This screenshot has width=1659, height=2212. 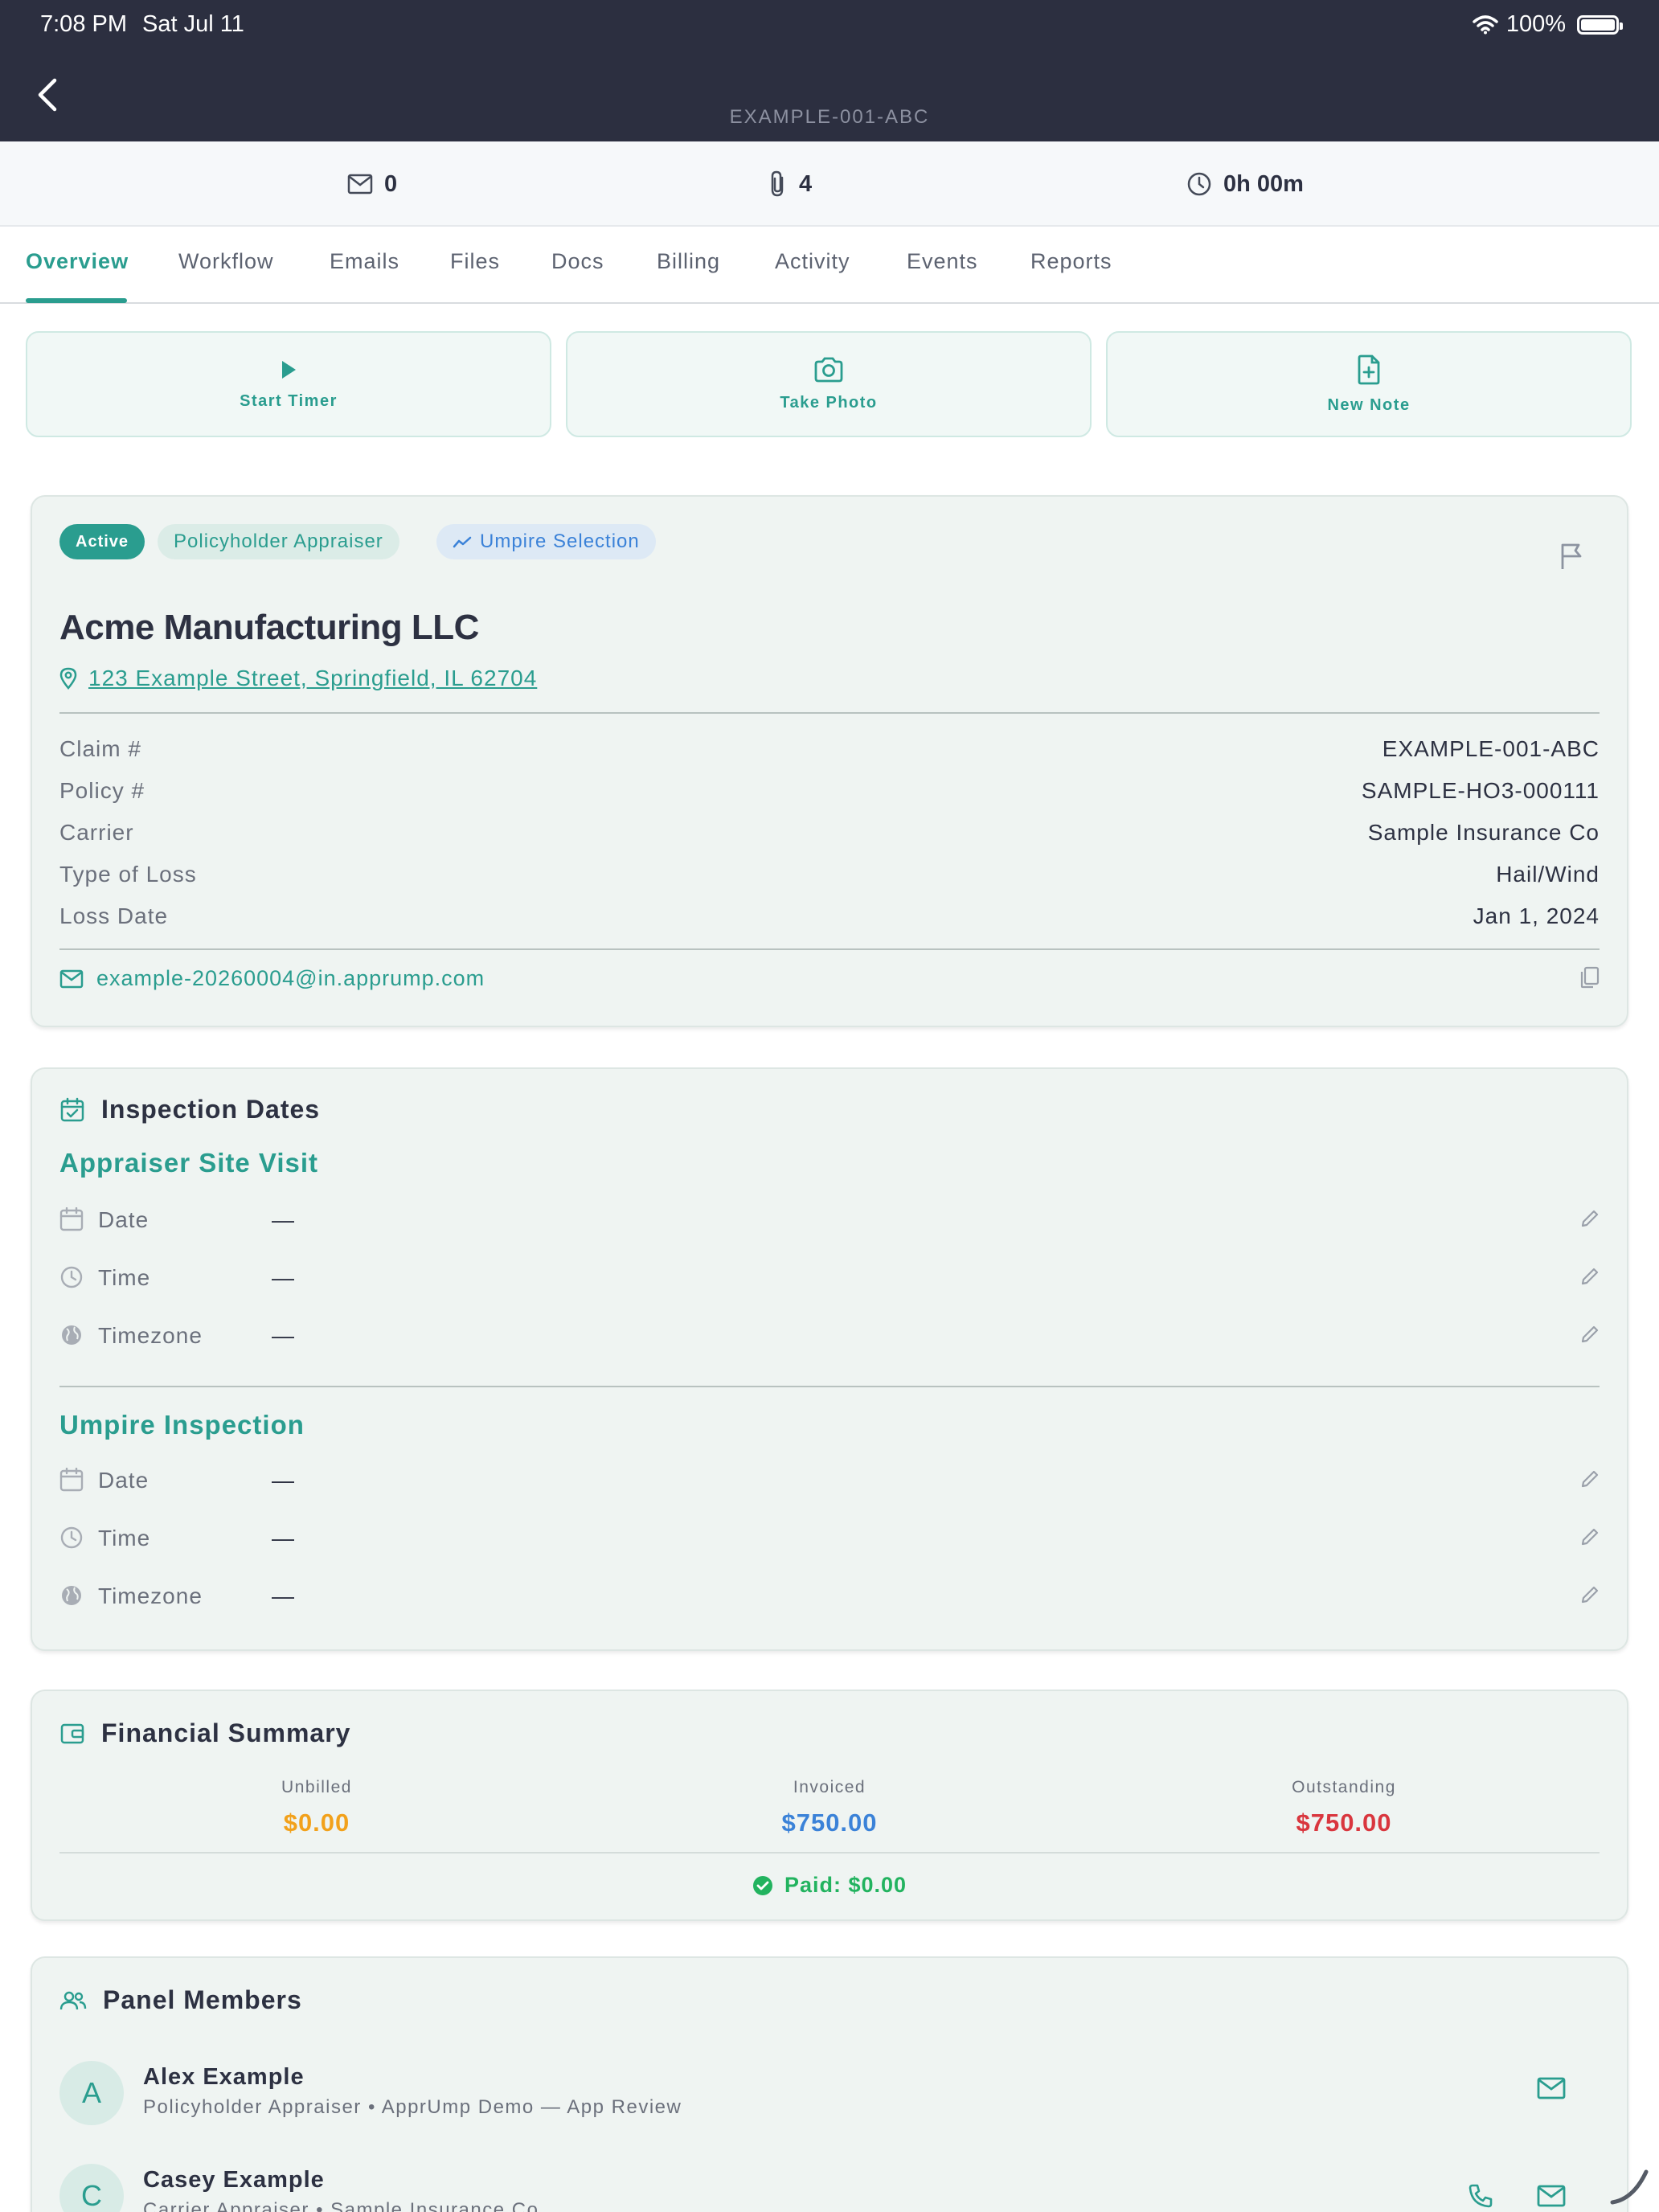 What do you see at coordinates (316, 1823) in the screenshot?
I see `unbilled-value: $0.00` at bounding box center [316, 1823].